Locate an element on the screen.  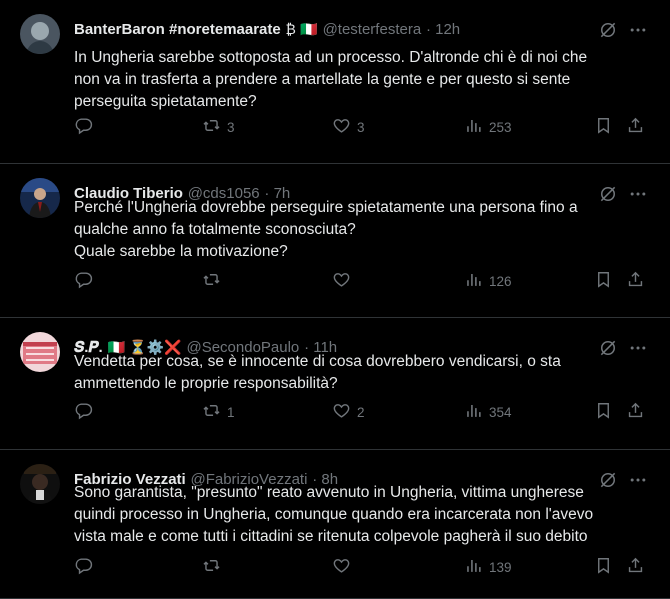
tweet-actions: 3 3 253 is located at coordinates (360, 127).